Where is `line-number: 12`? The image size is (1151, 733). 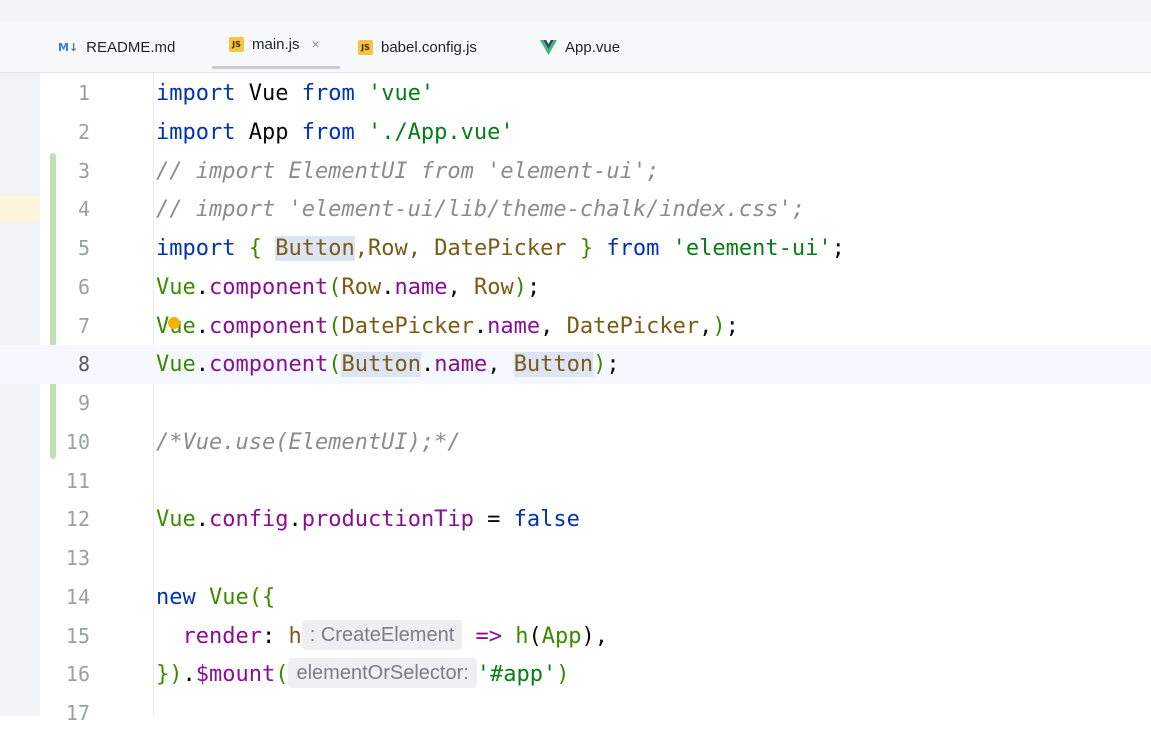
line-number: 12 is located at coordinates (77, 519).